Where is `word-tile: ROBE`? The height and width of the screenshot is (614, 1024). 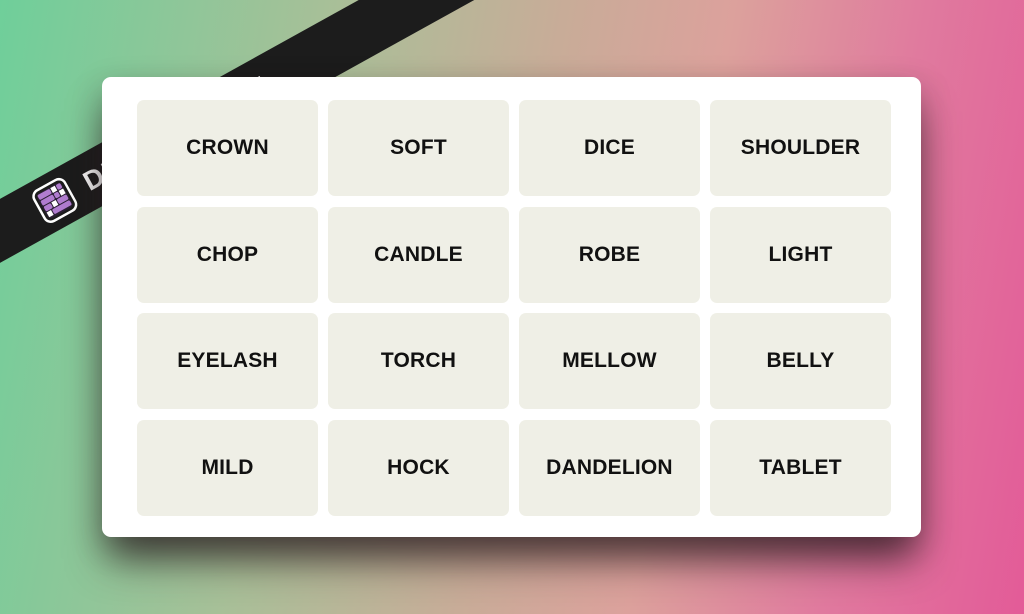
word-tile: ROBE is located at coordinates (609, 254).